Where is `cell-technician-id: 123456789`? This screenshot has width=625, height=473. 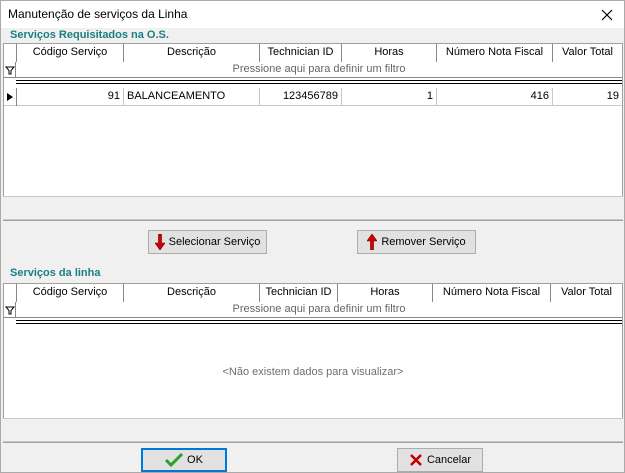 cell-technician-id: 123456789 is located at coordinates (301, 97).